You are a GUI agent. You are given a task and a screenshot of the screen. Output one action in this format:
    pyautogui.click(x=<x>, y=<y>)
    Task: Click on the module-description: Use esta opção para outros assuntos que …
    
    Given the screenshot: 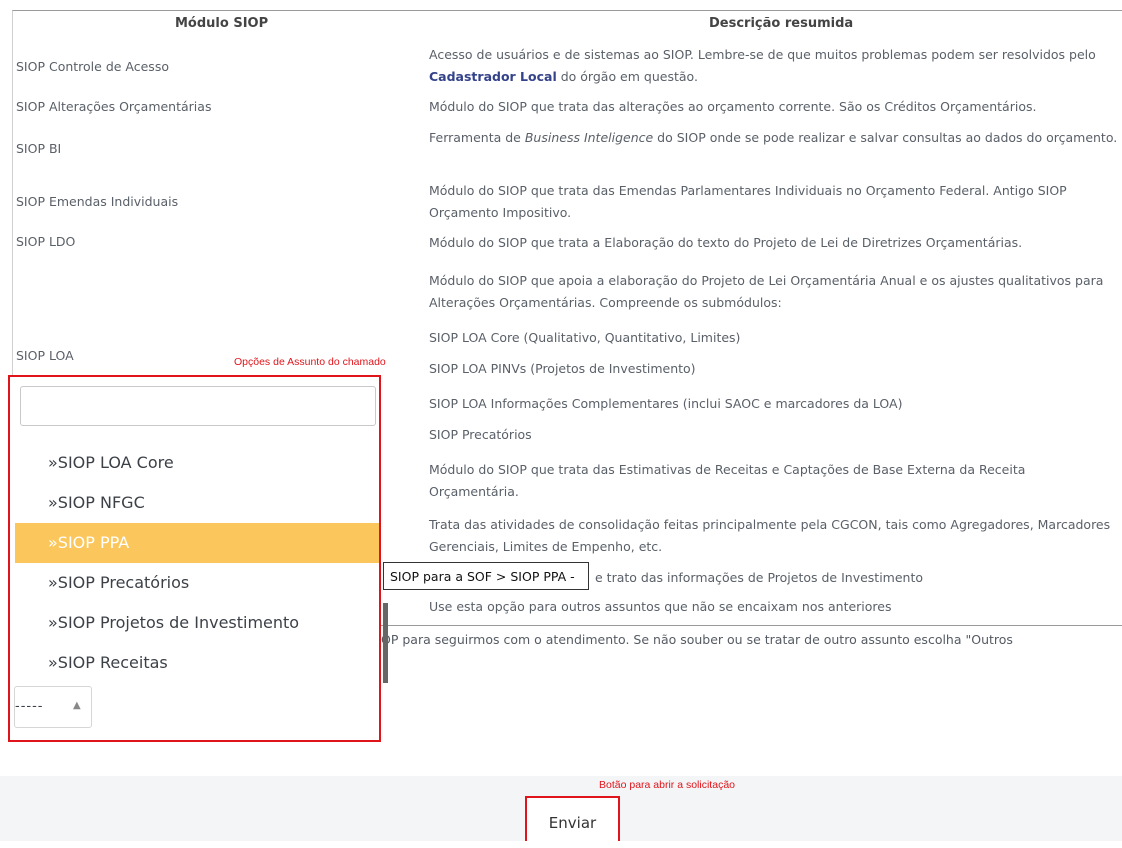 What is the action you would take?
    pyautogui.click(x=660, y=606)
    